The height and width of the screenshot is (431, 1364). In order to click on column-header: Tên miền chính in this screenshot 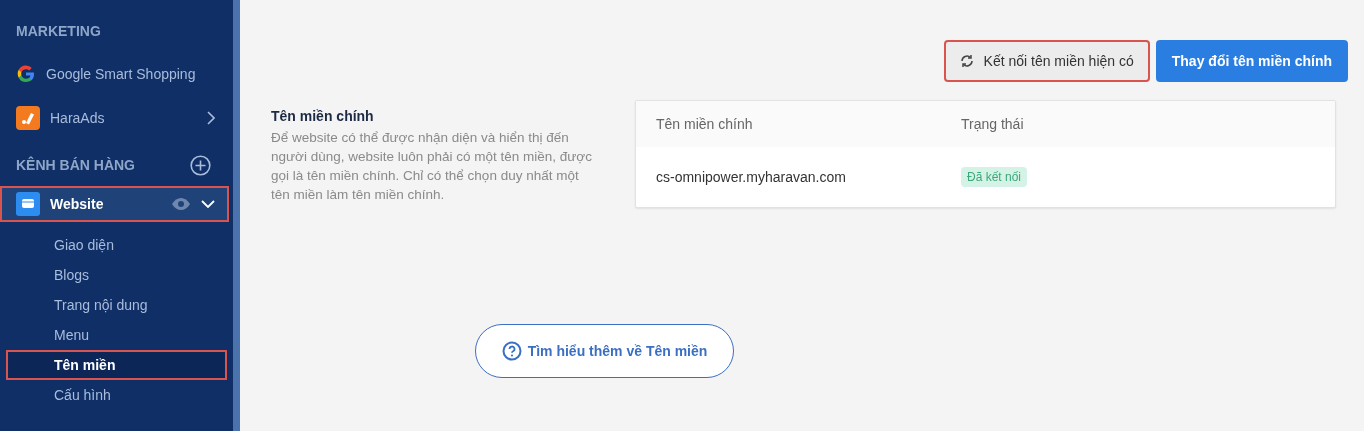, I will do `click(705, 124)`.